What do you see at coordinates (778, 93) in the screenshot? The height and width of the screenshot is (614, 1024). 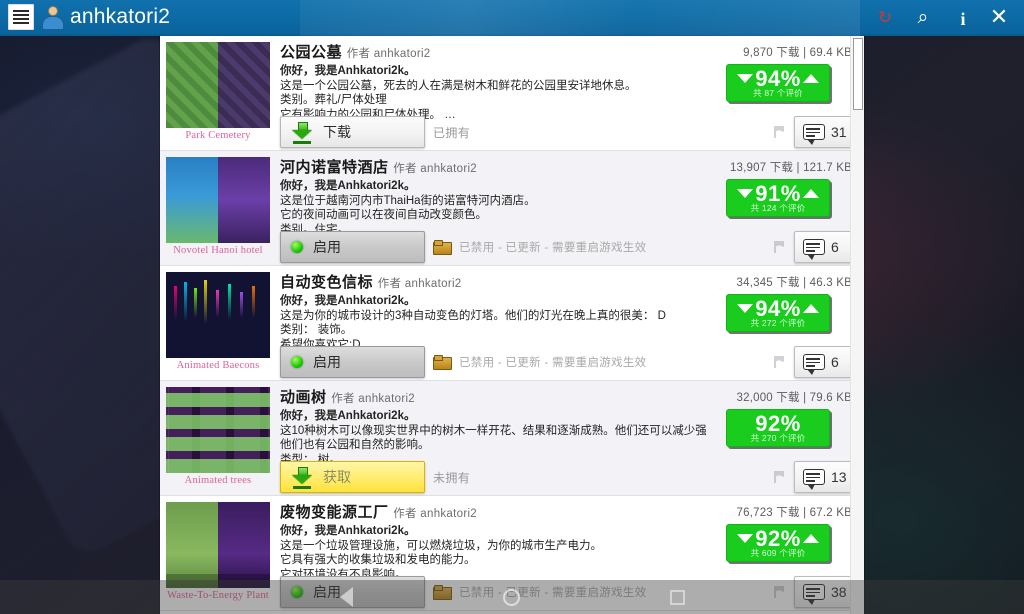 I see `rating-count: 共 87 个评价` at bounding box center [778, 93].